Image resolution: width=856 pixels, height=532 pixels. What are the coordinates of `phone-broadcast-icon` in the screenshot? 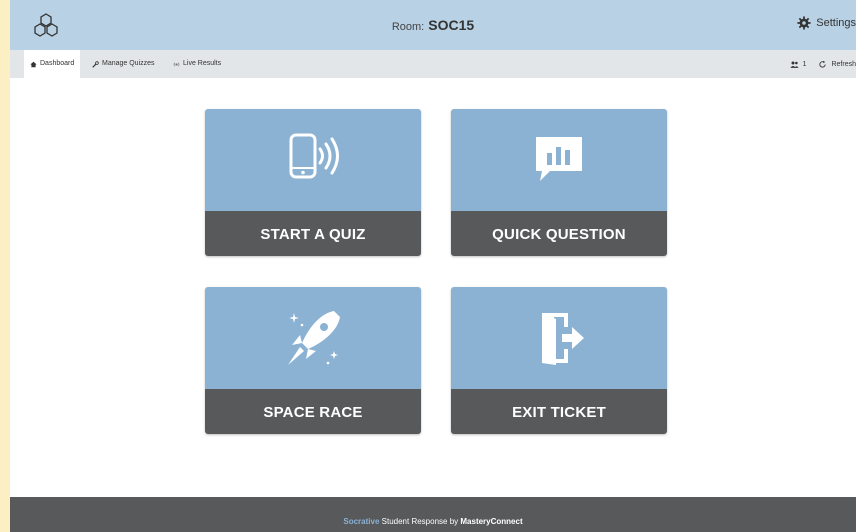 It's located at (314, 156).